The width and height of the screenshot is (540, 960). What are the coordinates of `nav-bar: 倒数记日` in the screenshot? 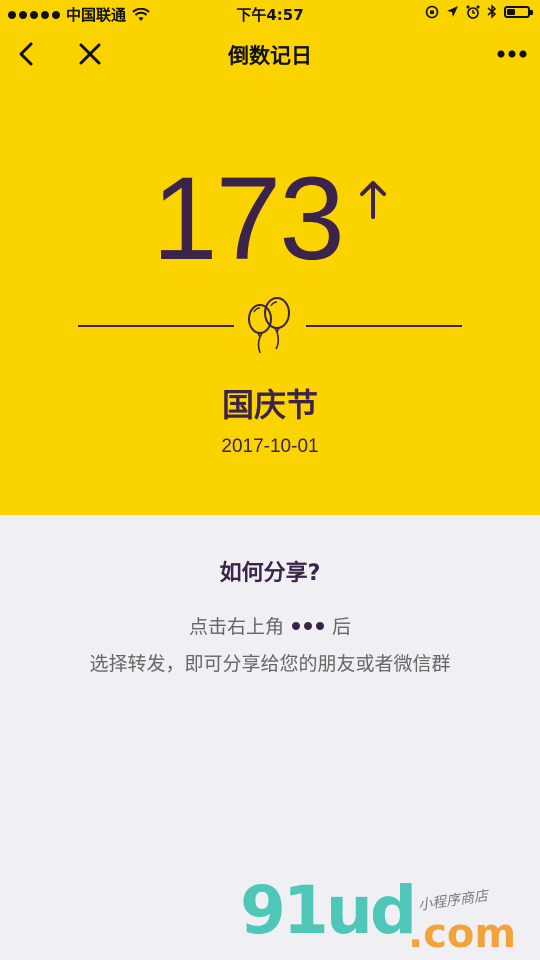 It's located at (270, 54).